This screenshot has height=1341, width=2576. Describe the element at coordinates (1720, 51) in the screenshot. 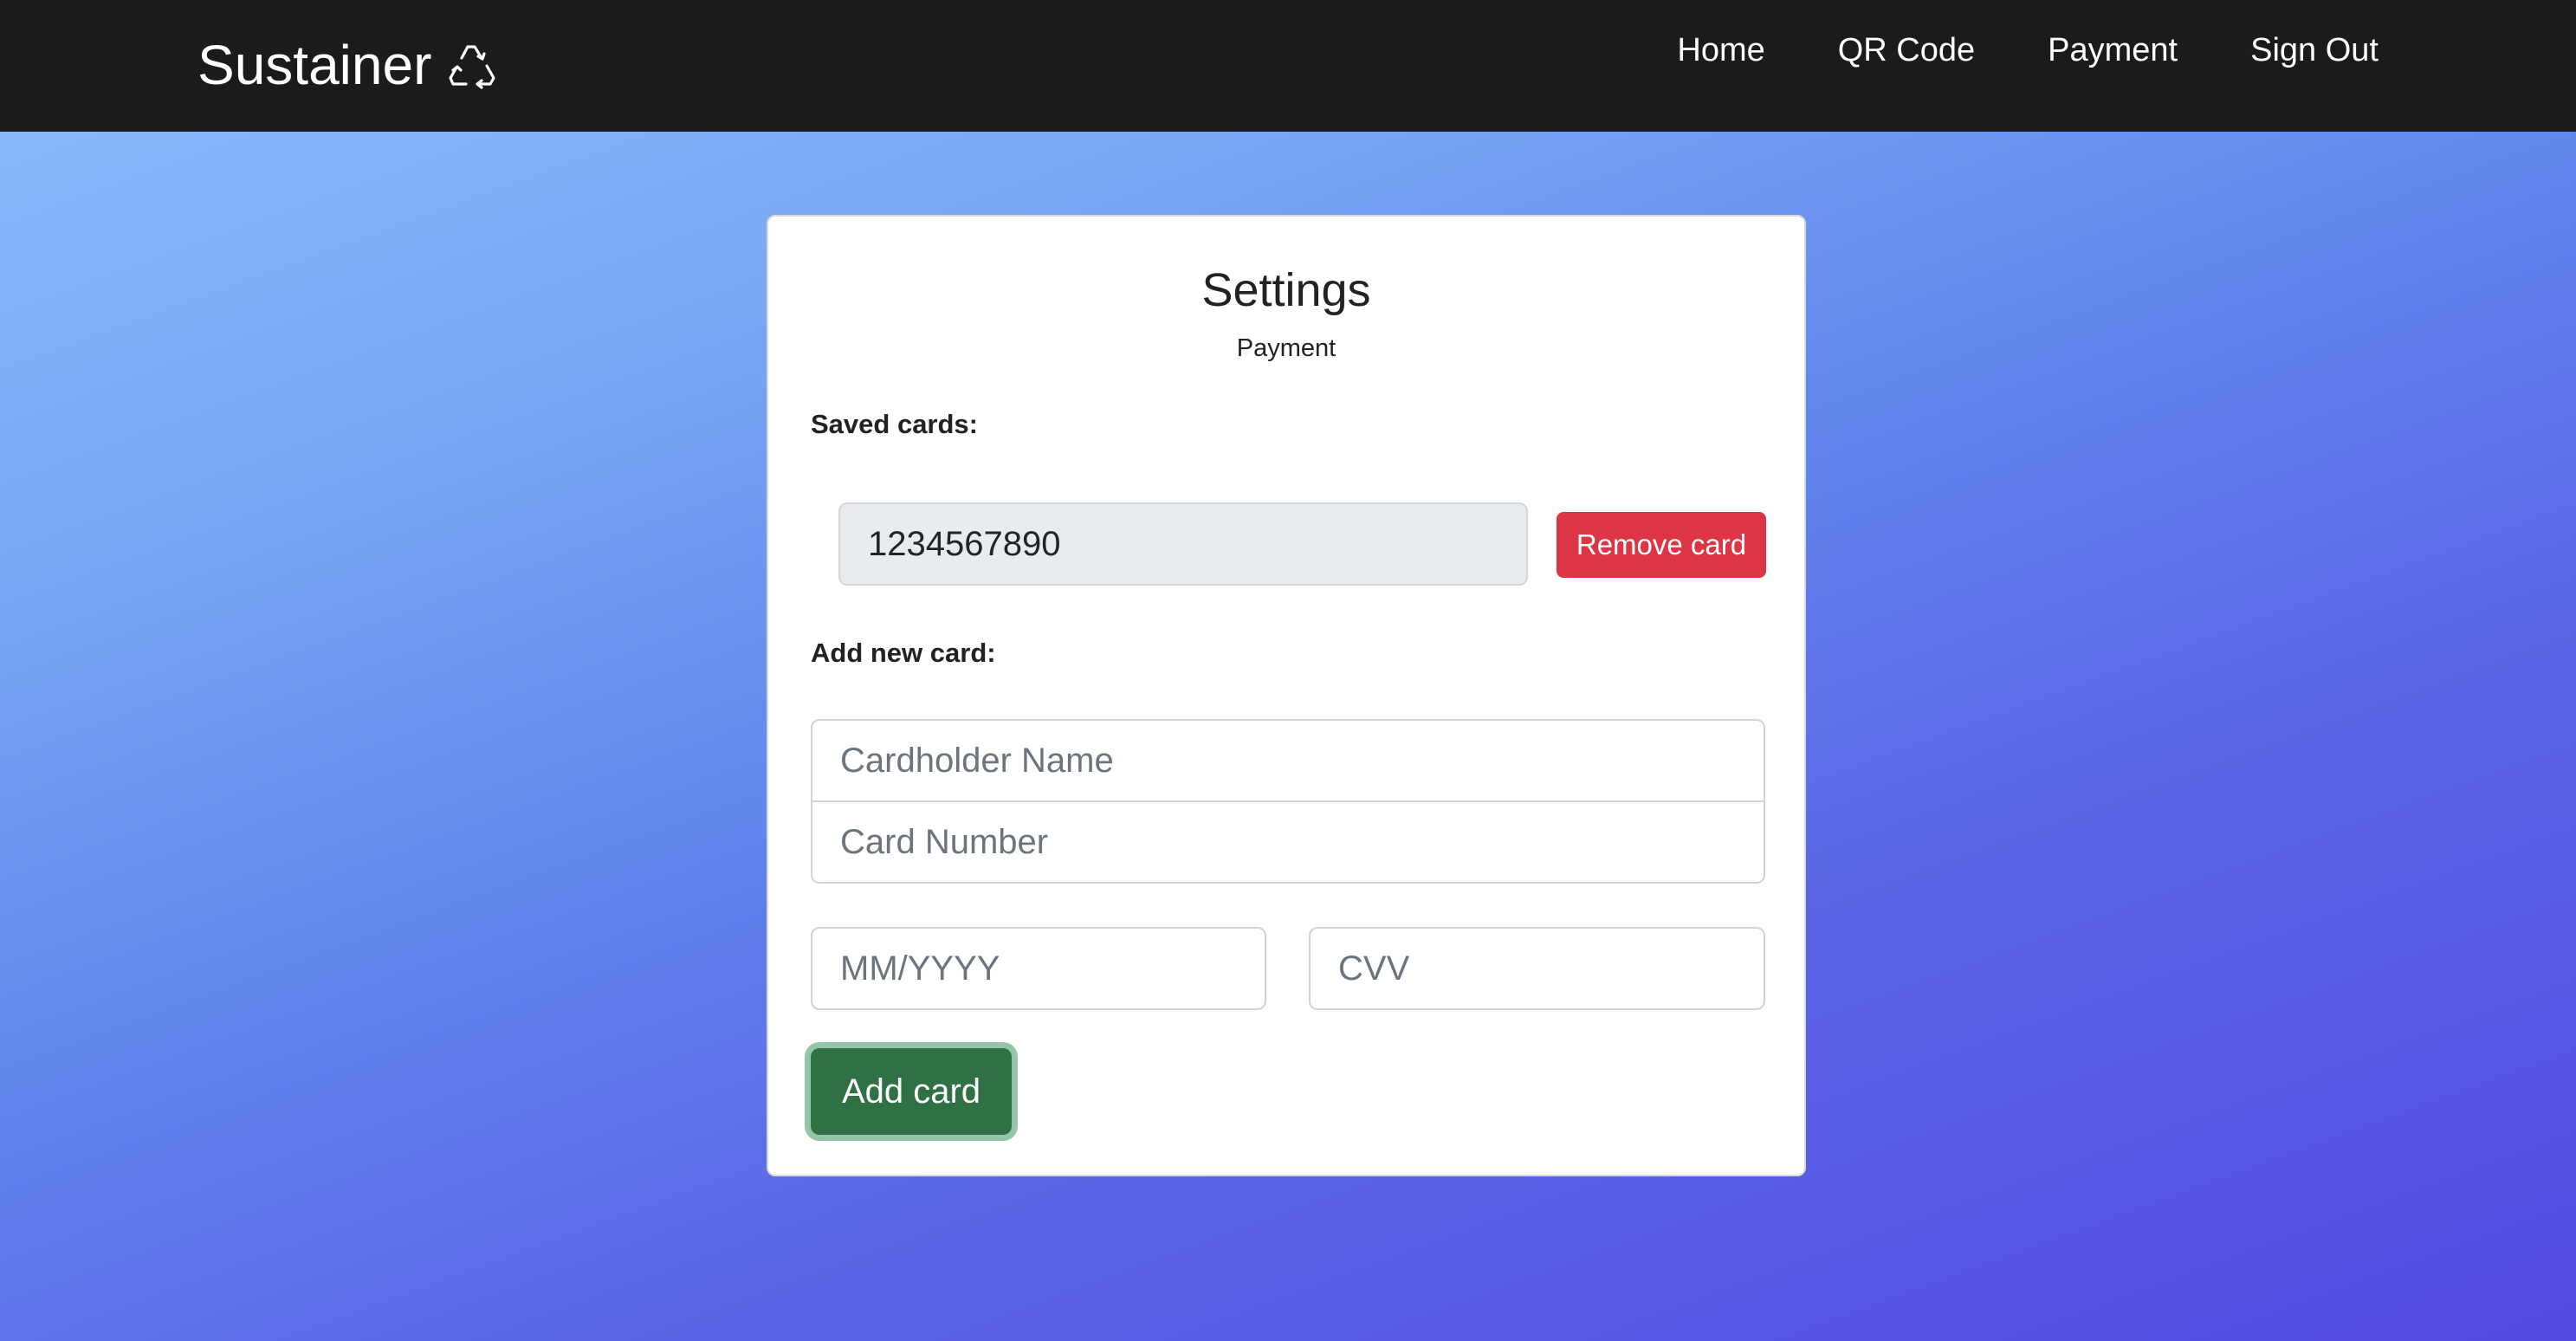

I see `nav-home: Home` at that location.